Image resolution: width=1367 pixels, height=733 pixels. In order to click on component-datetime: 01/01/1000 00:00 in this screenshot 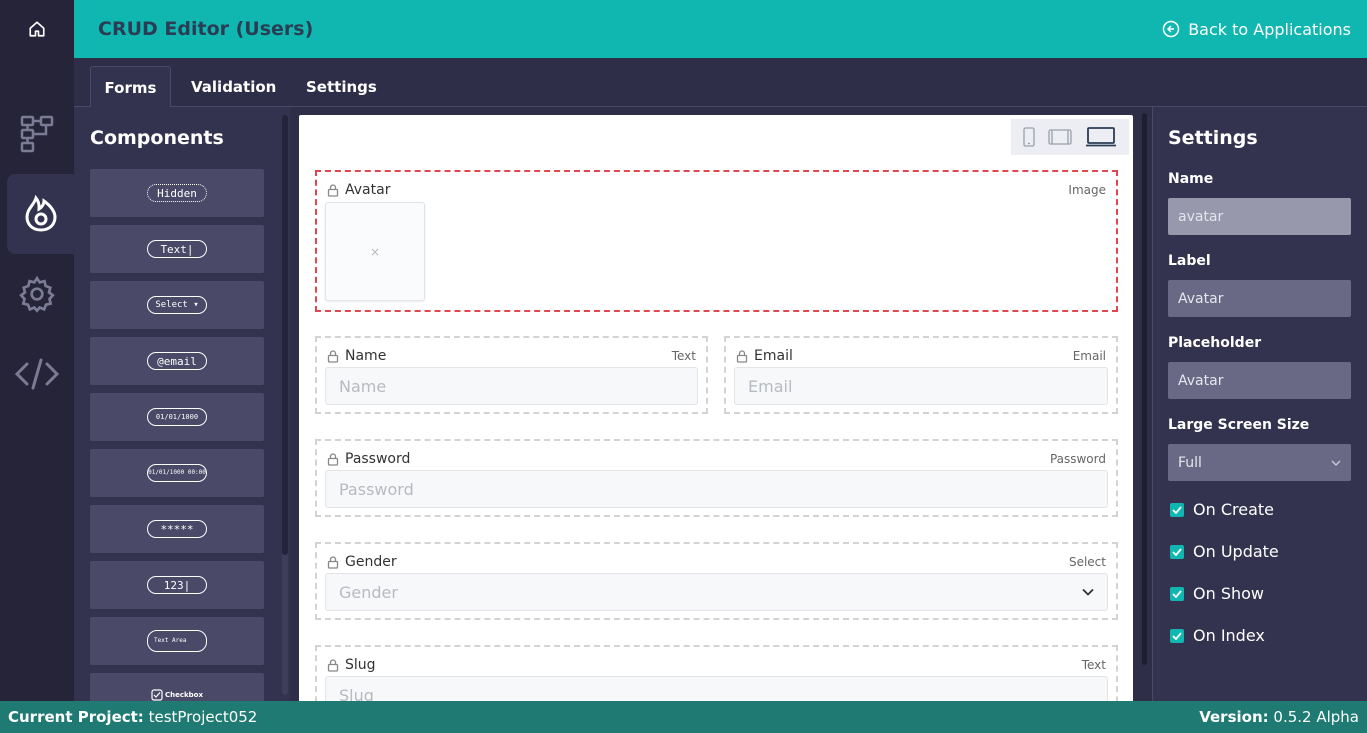, I will do `click(177, 473)`.